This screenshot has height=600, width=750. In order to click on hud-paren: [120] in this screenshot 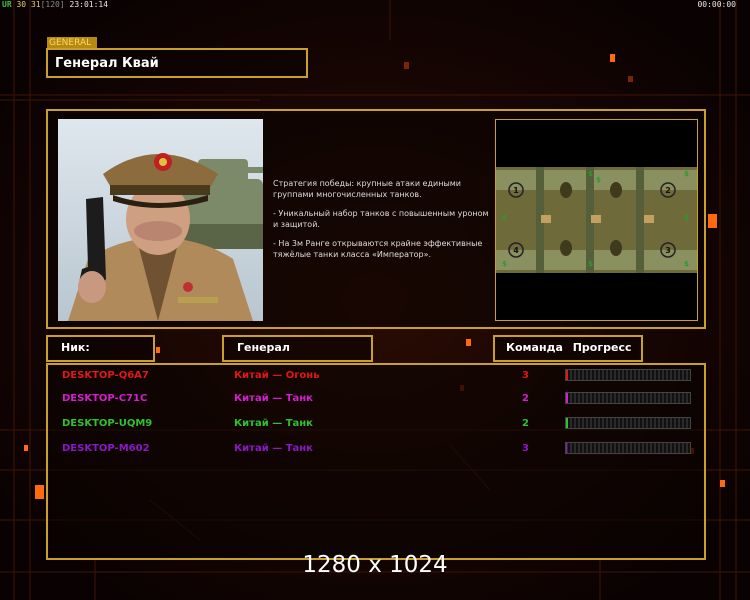, I will do `click(52, 4)`.